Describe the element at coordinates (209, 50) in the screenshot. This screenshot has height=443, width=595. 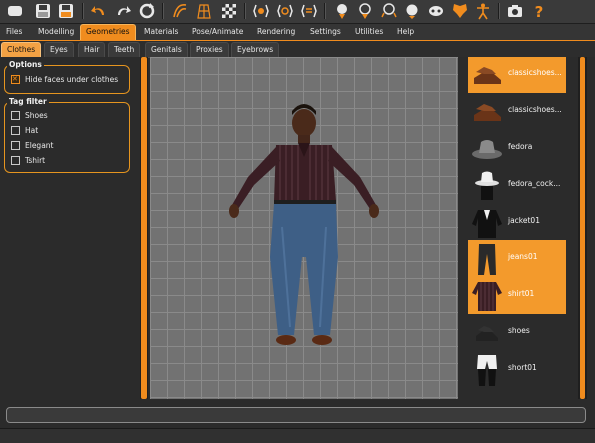
I see `subtab-proxies: Proxies` at that location.